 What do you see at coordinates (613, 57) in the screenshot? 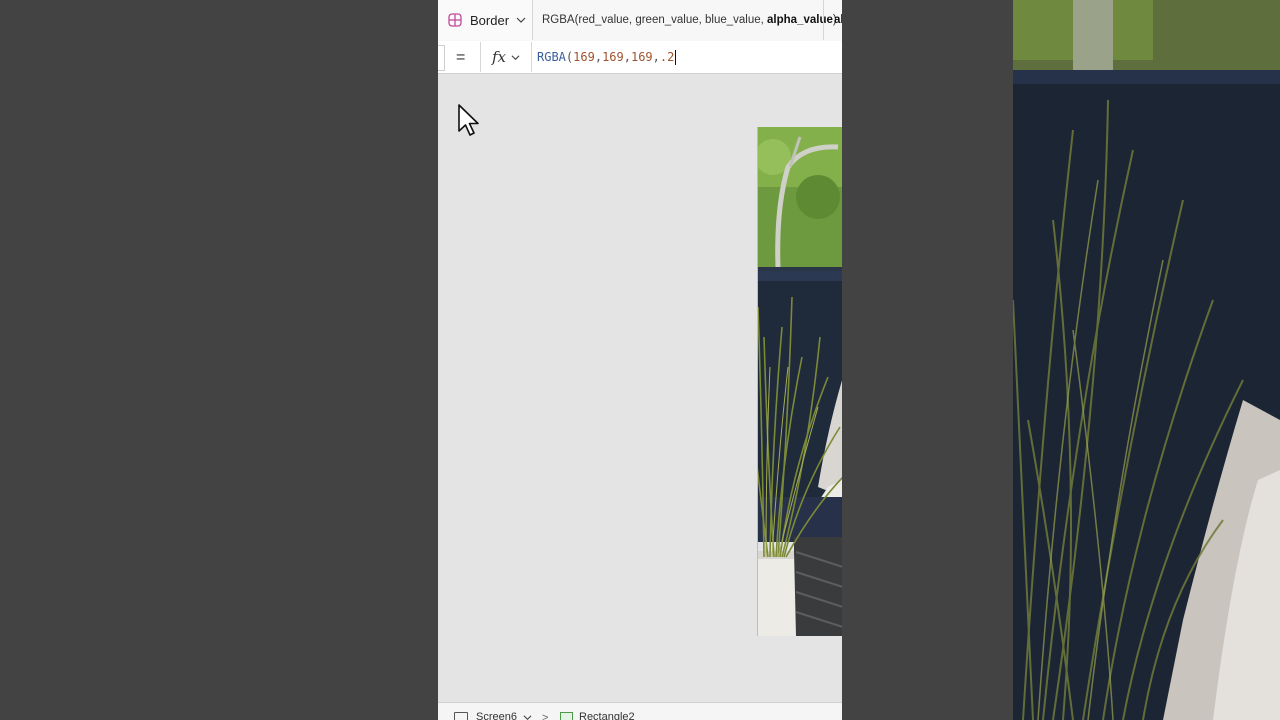
I see `formula-green-token: 169` at bounding box center [613, 57].